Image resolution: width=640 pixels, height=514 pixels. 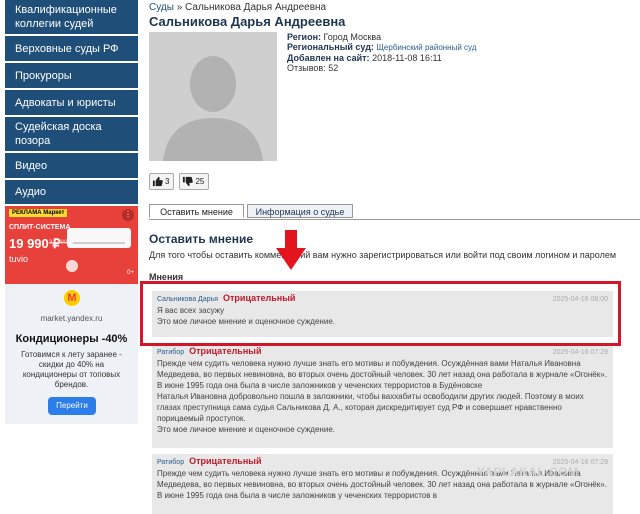 I want to click on ad-go-button: Перейти, so click(x=72, y=406).